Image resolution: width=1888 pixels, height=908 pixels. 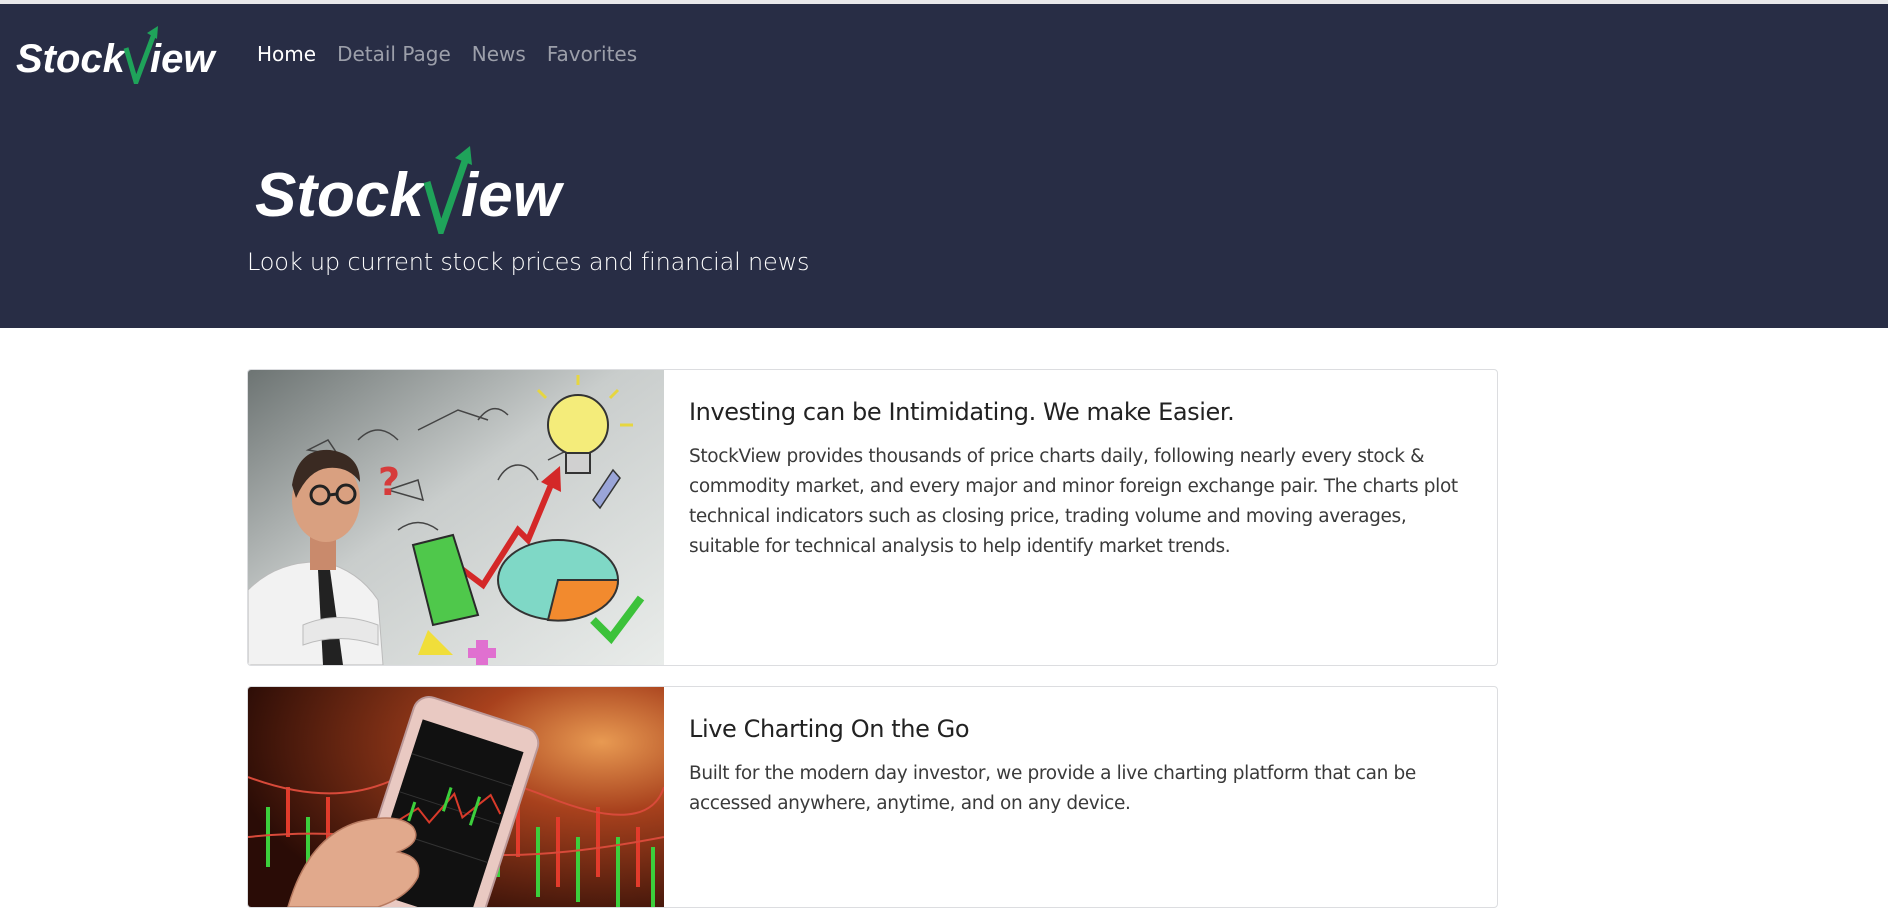 I want to click on main-nav: Home Detail Page News Favorites, so click(x=457, y=54).